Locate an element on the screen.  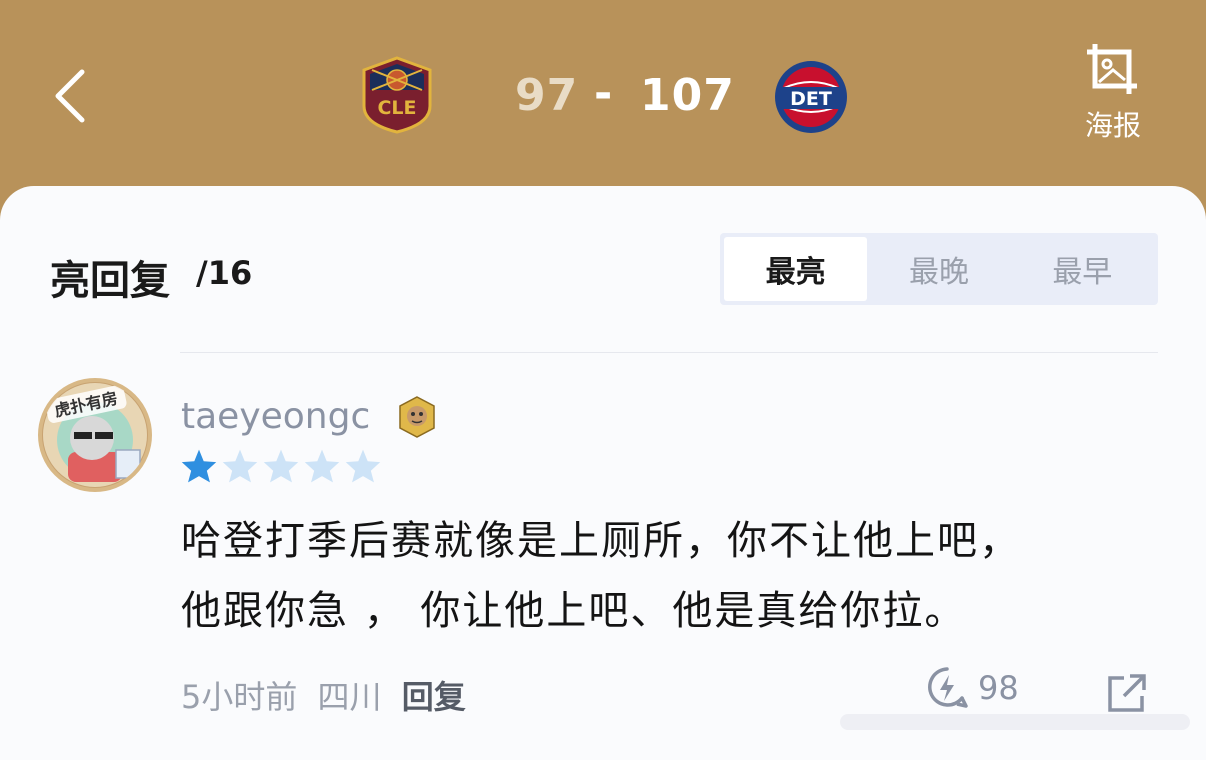
avatar-image: 虎扑有房 is located at coordinates (95, 435).